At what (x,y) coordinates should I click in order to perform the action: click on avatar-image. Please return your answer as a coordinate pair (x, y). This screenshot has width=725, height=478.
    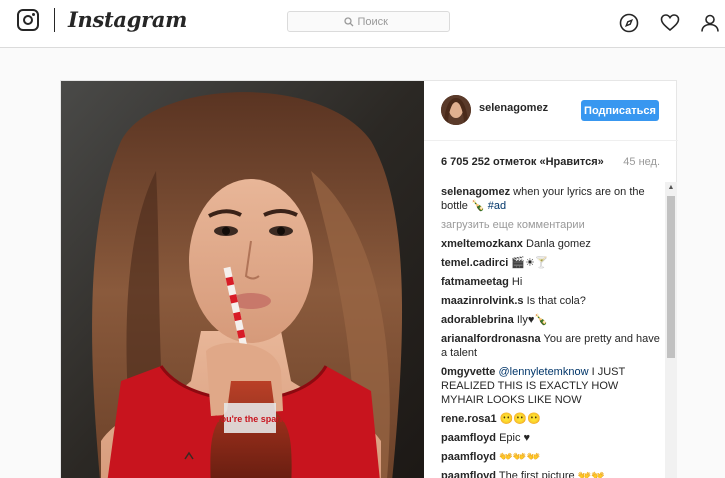
    Looking at the image, I should click on (456, 110).